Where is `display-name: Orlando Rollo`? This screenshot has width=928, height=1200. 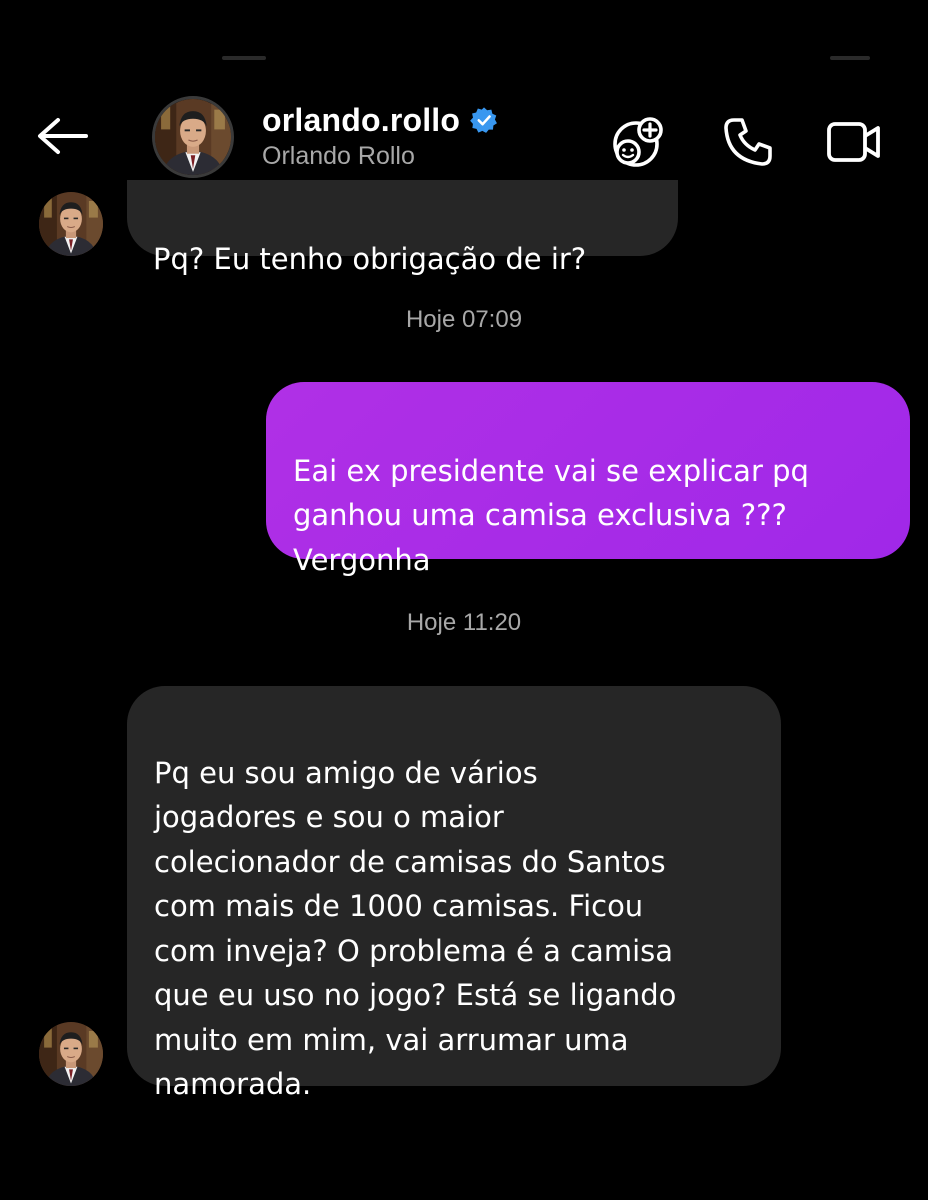
display-name: Orlando Rollo is located at coordinates (338, 156).